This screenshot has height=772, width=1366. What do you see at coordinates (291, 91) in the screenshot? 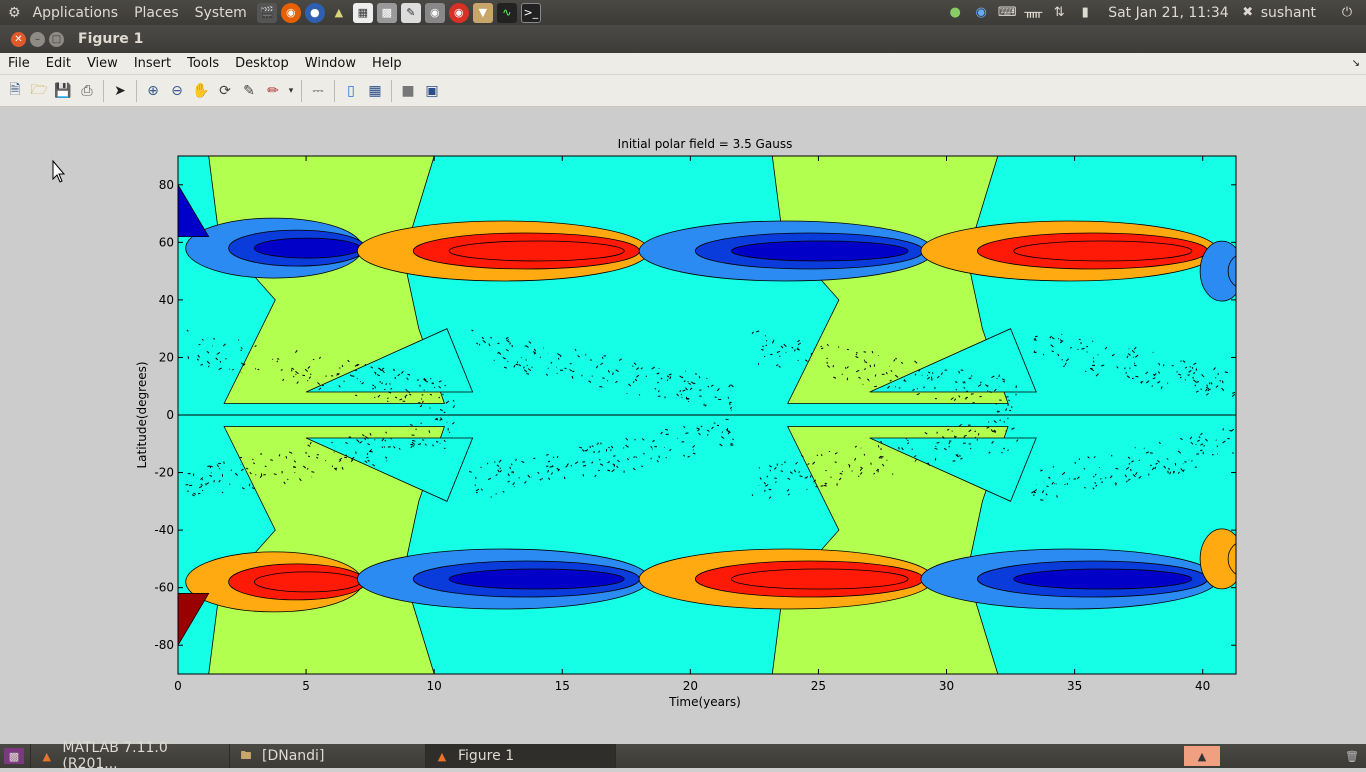
I see `brush-dropdown-icon: ▾` at bounding box center [291, 91].